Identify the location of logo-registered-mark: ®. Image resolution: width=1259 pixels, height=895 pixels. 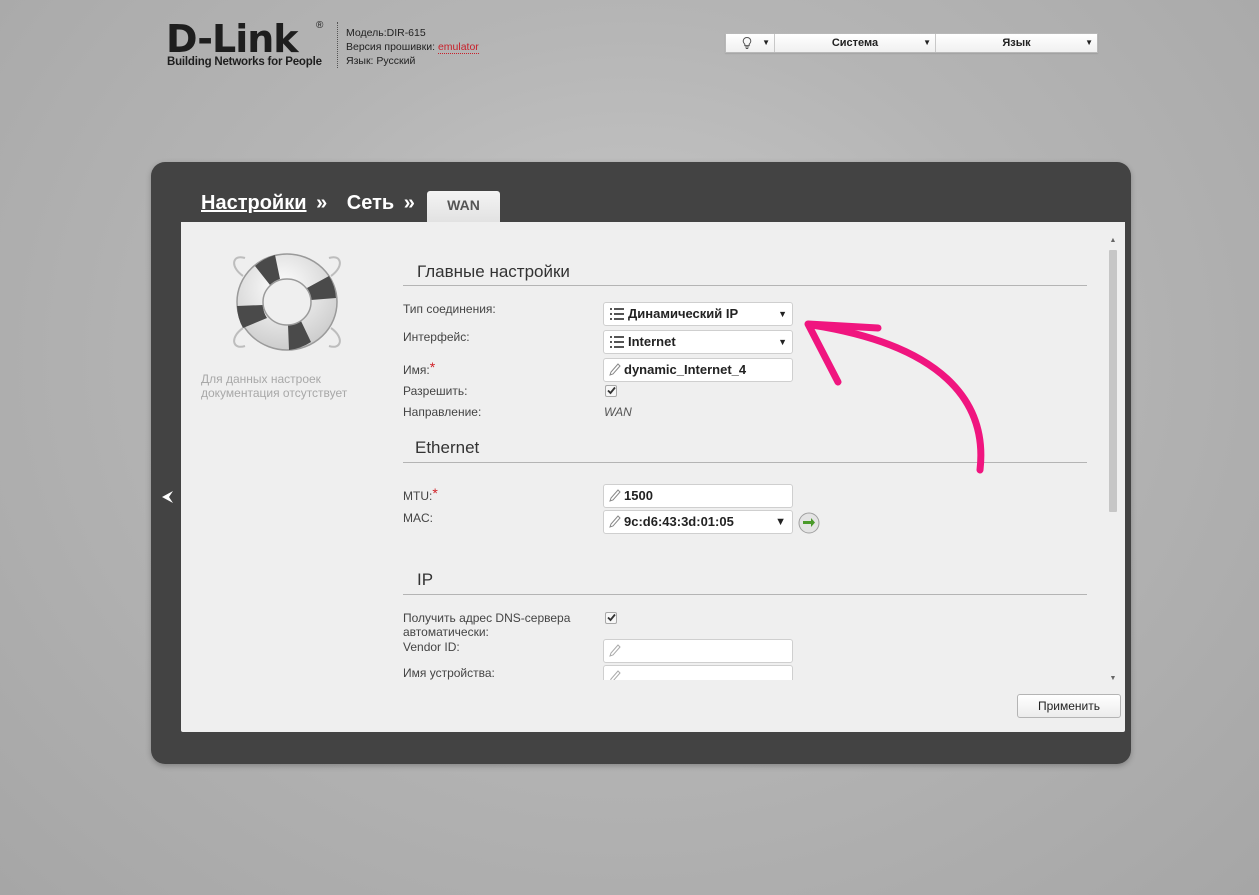
(320, 25).